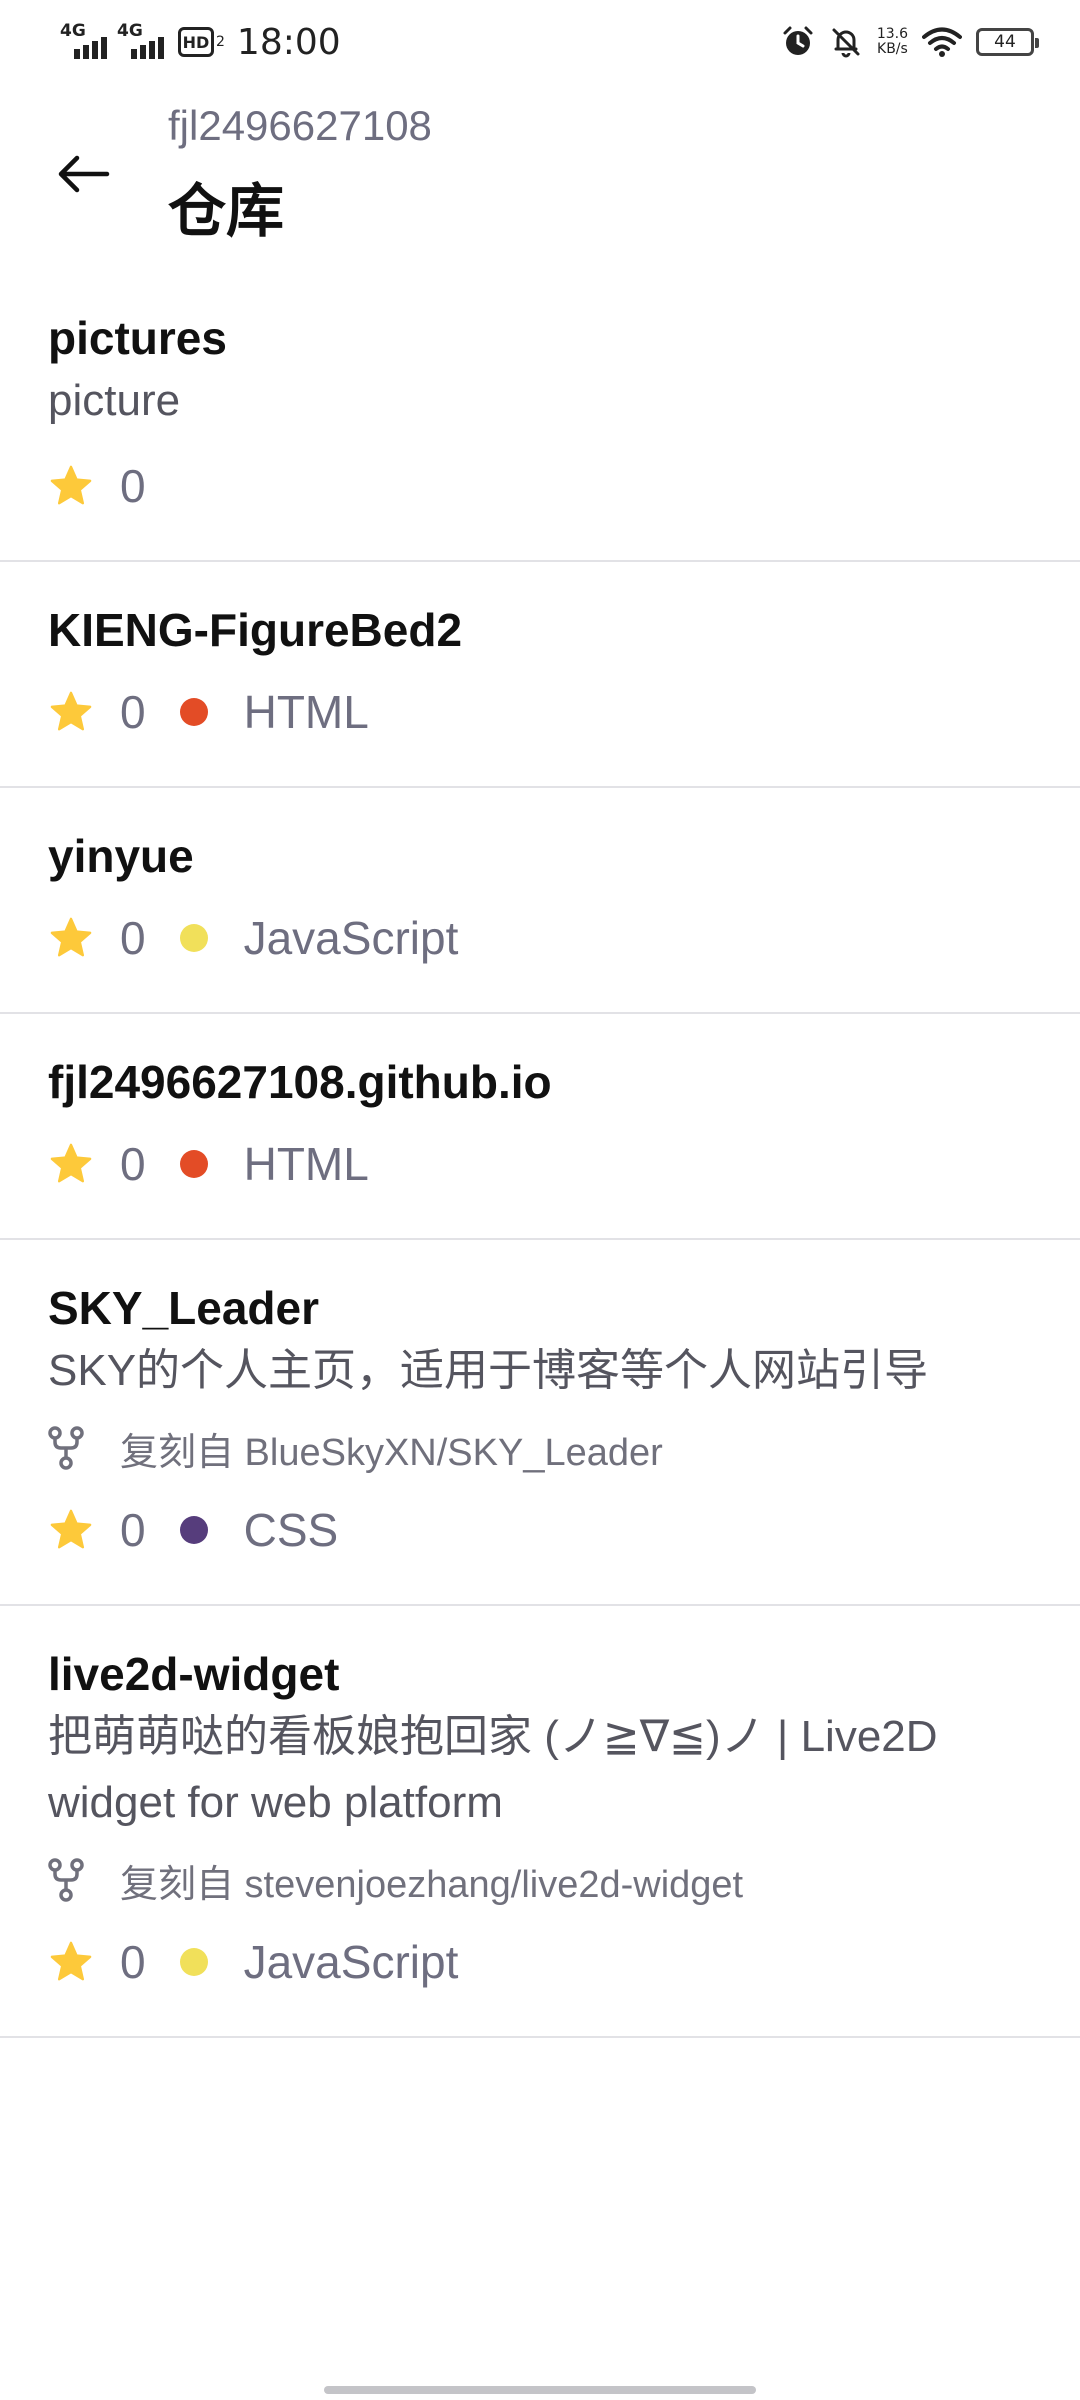 The height and width of the screenshot is (2400, 1080). I want to click on app-bar: fjl2496627108 仓库, so click(540, 177).